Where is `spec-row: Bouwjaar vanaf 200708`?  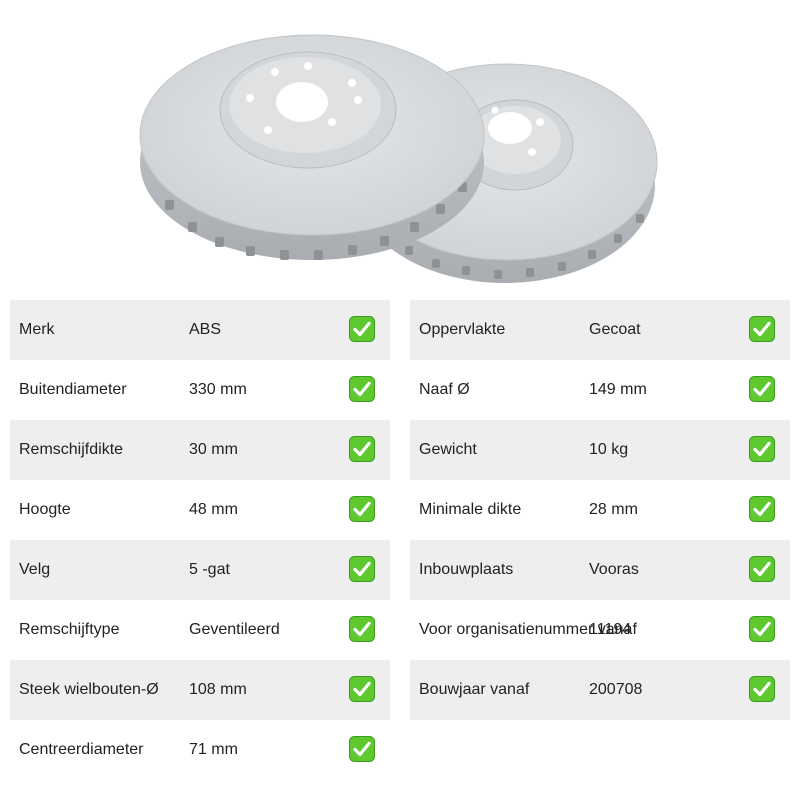
spec-row: Bouwjaar vanaf 200708 is located at coordinates (600, 690).